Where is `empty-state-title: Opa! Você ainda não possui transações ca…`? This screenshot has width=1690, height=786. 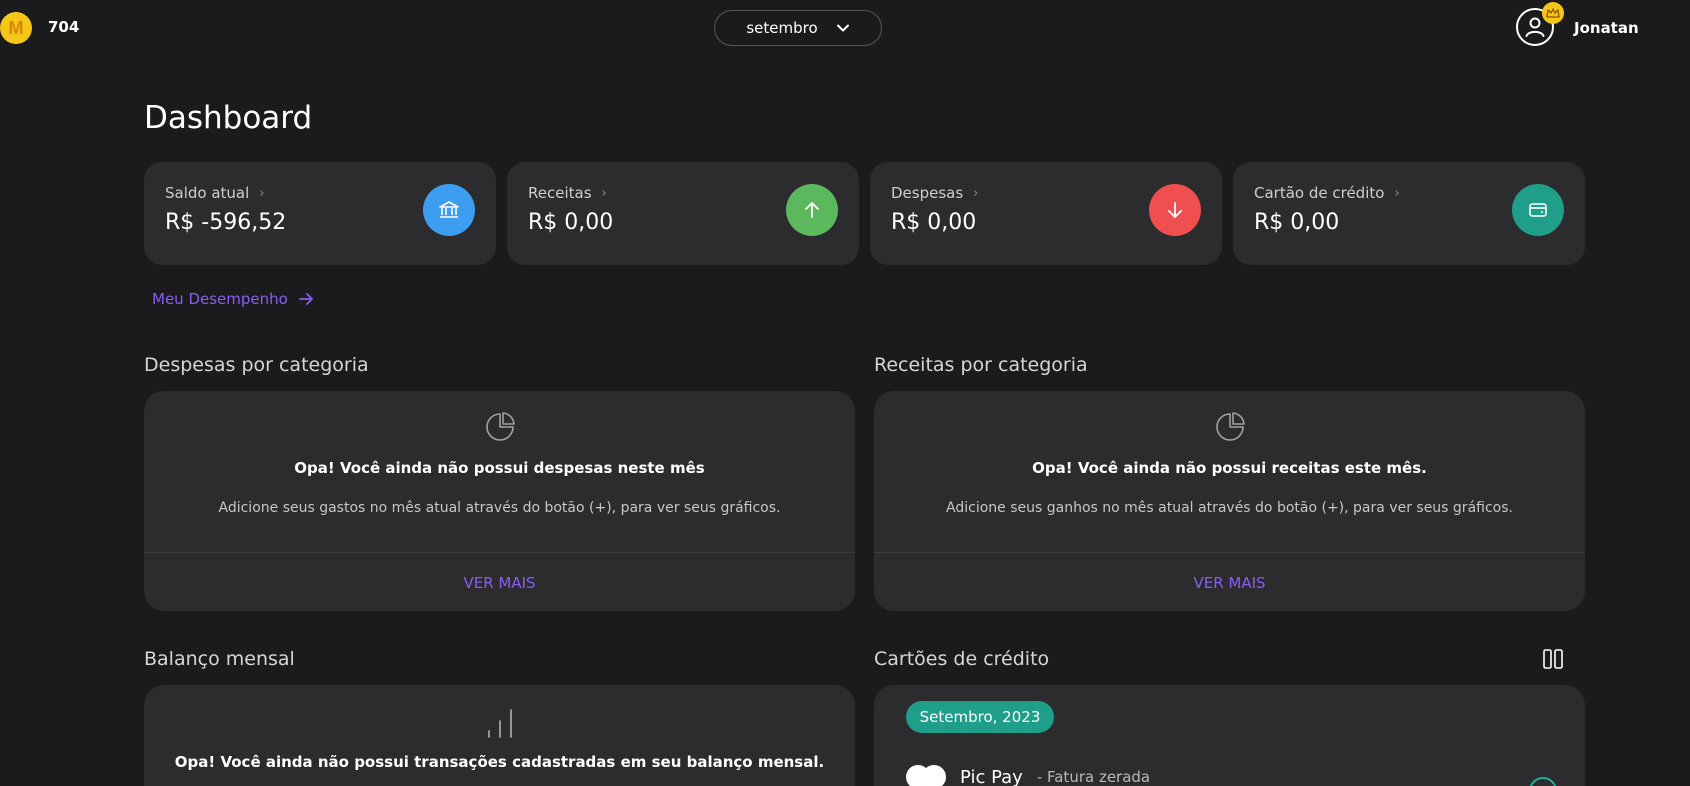 empty-state-title: Opa! Você ainda não possui transações ca… is located at coordinates (499, 762).